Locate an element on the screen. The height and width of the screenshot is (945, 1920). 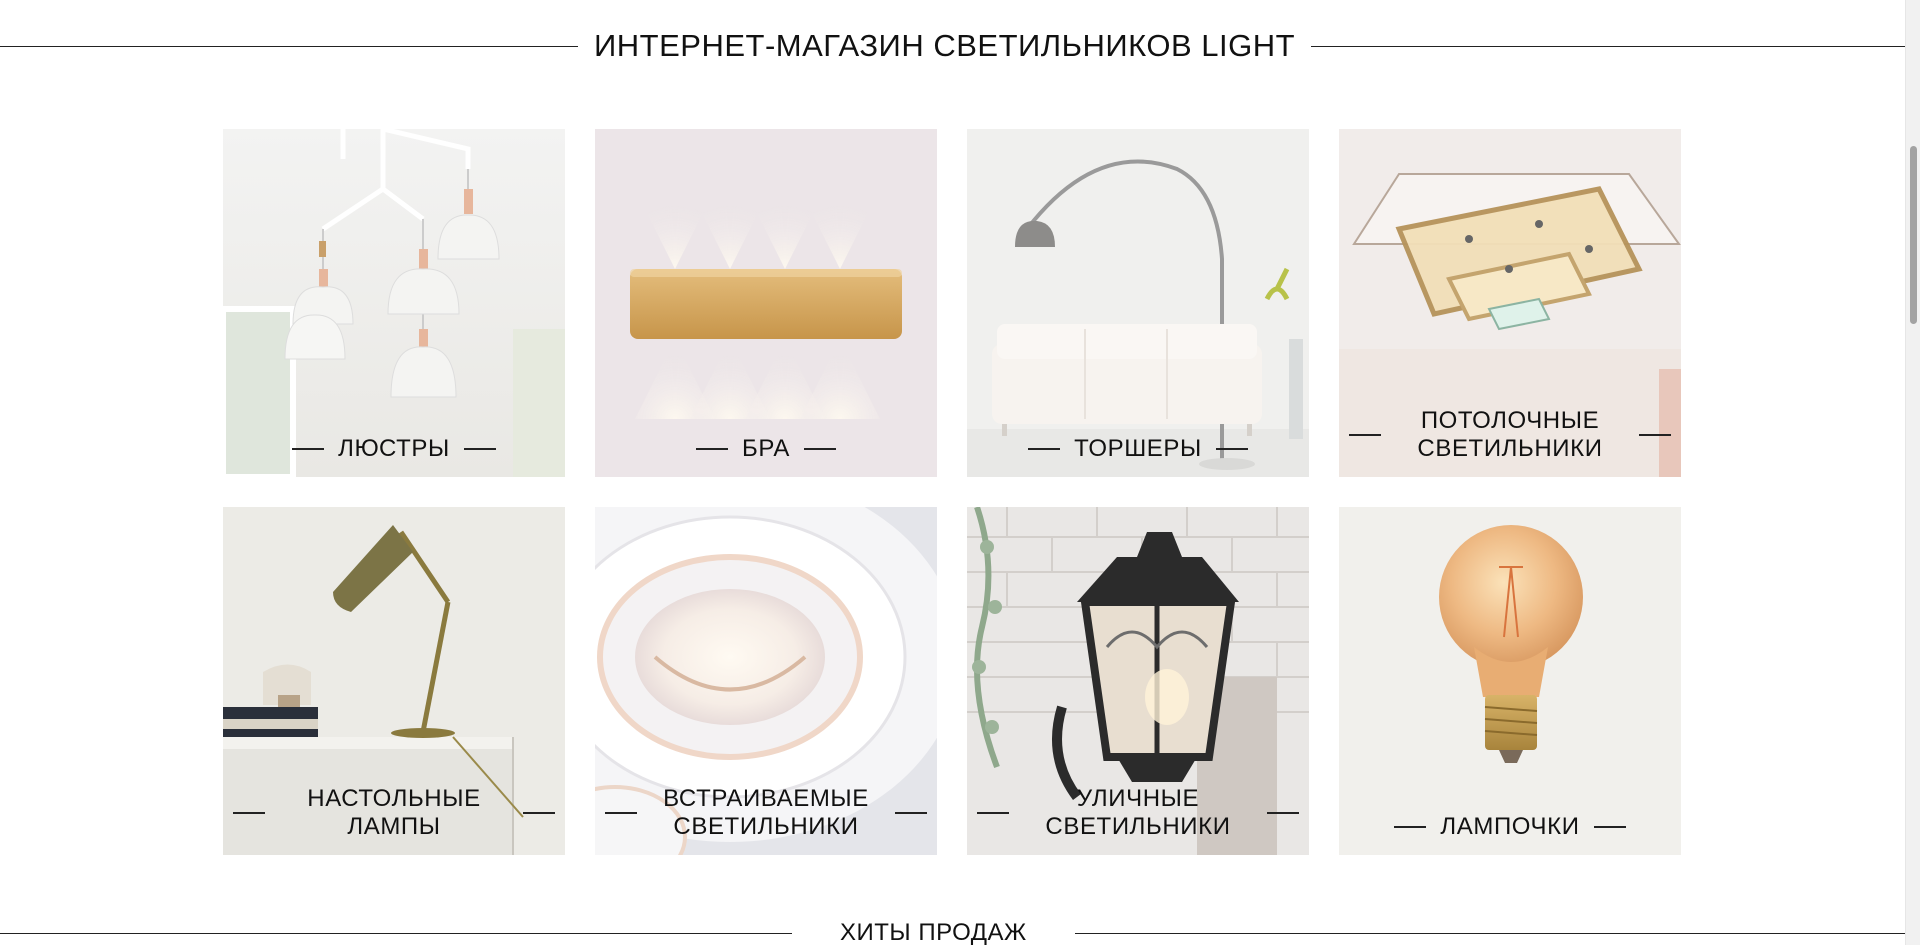
category-caption: НАСТОЛЬНЫЕ ЛАМПЫ is located at coordinates (394, 813).